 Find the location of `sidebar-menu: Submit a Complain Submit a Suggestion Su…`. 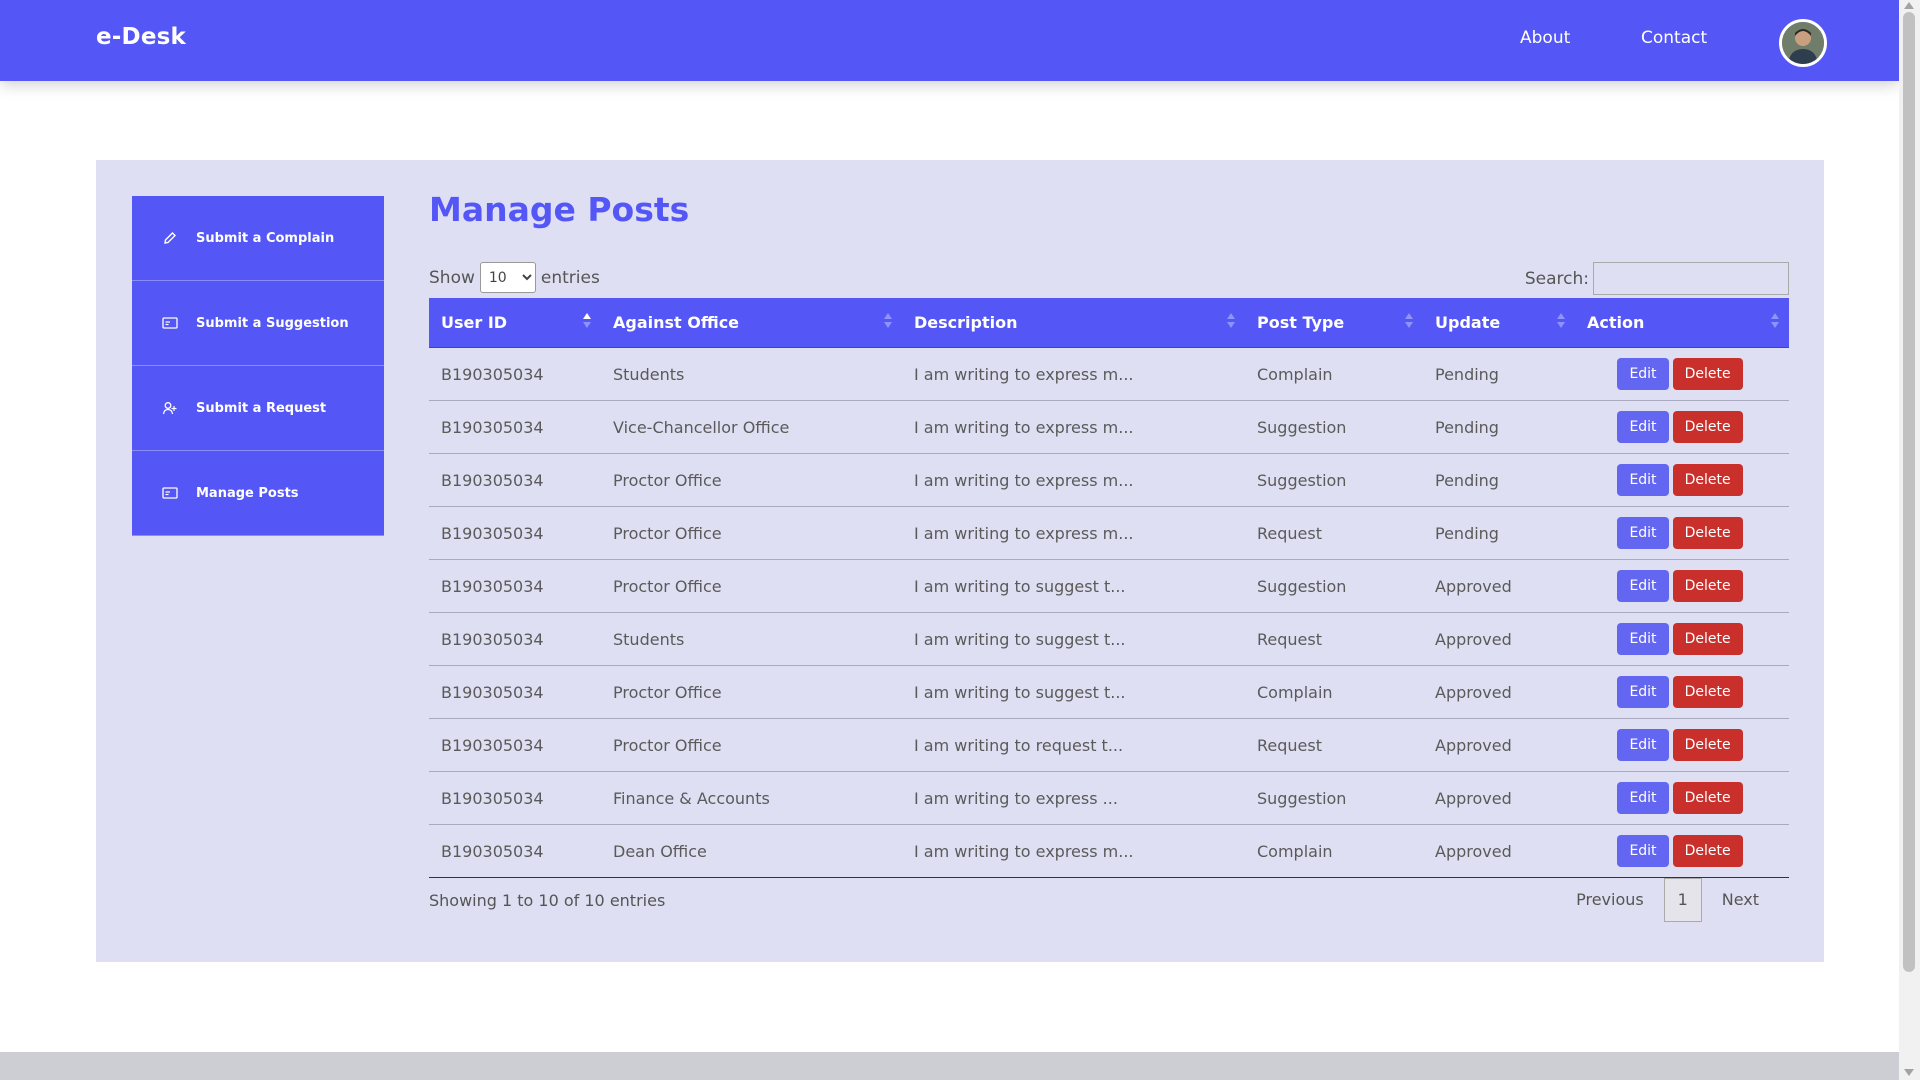

sidebar-menu: Submit a Complain Submit a Suggestion Su… is located at coordinates (258, 366).